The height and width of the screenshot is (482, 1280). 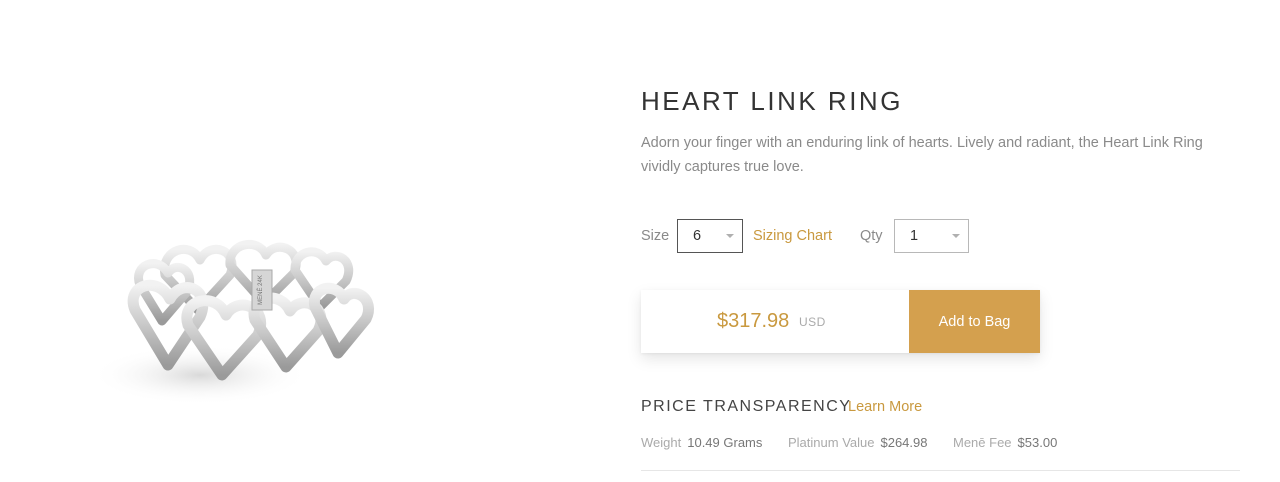 I want to click on product-image: MENĒ 24K, so click(x=245, y=320).